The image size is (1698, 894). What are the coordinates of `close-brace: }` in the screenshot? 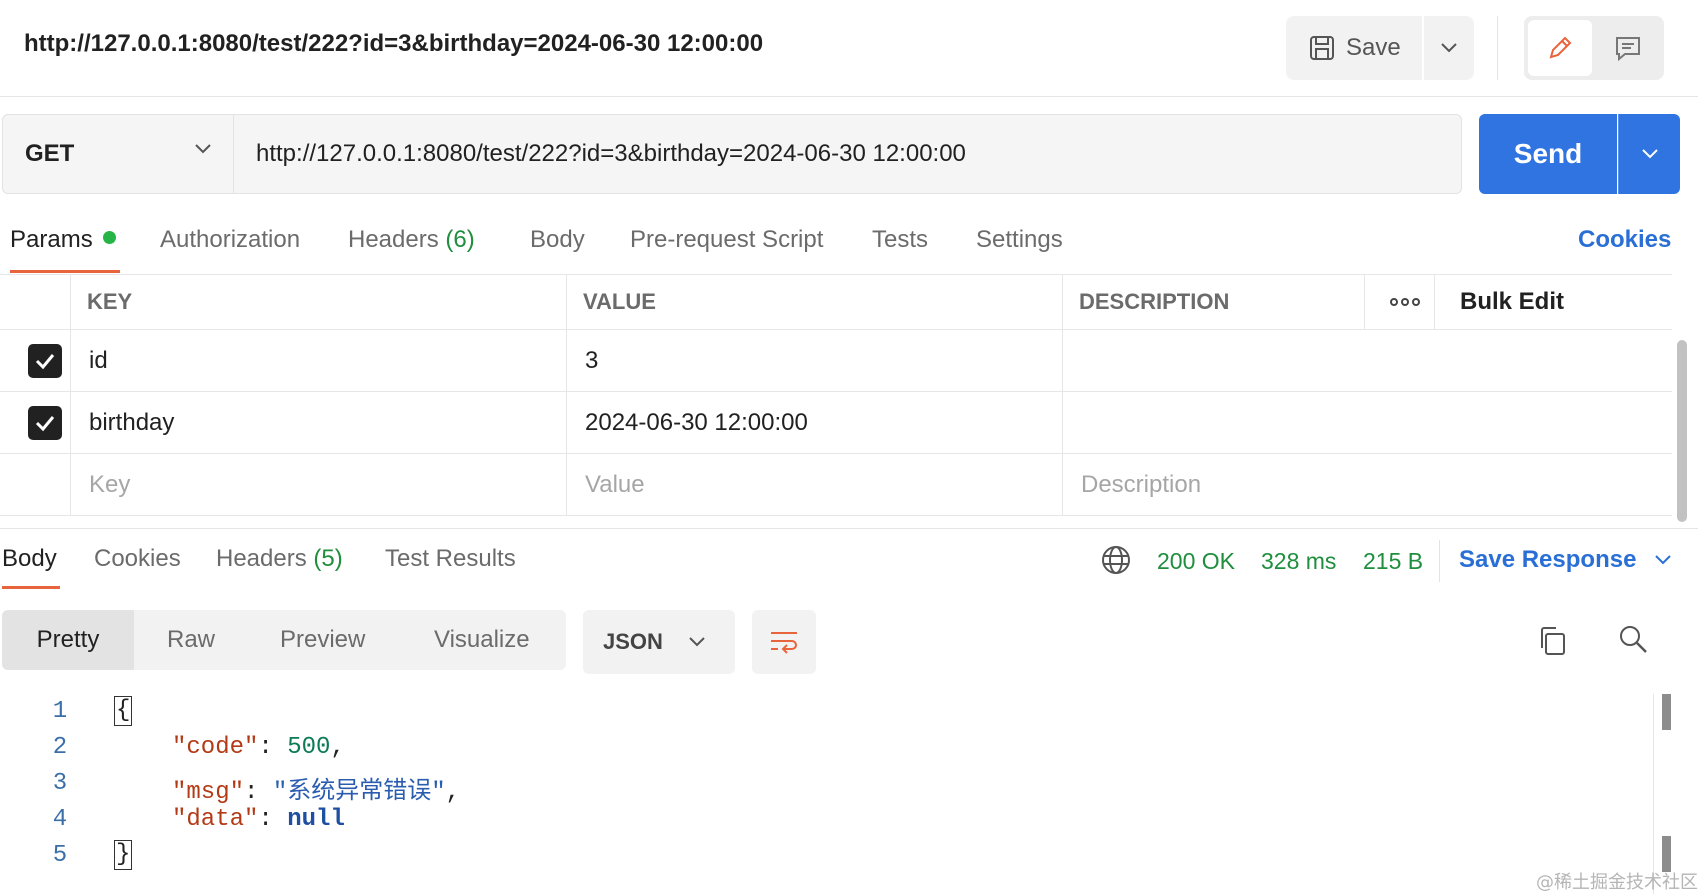 It's located at (123, 855).